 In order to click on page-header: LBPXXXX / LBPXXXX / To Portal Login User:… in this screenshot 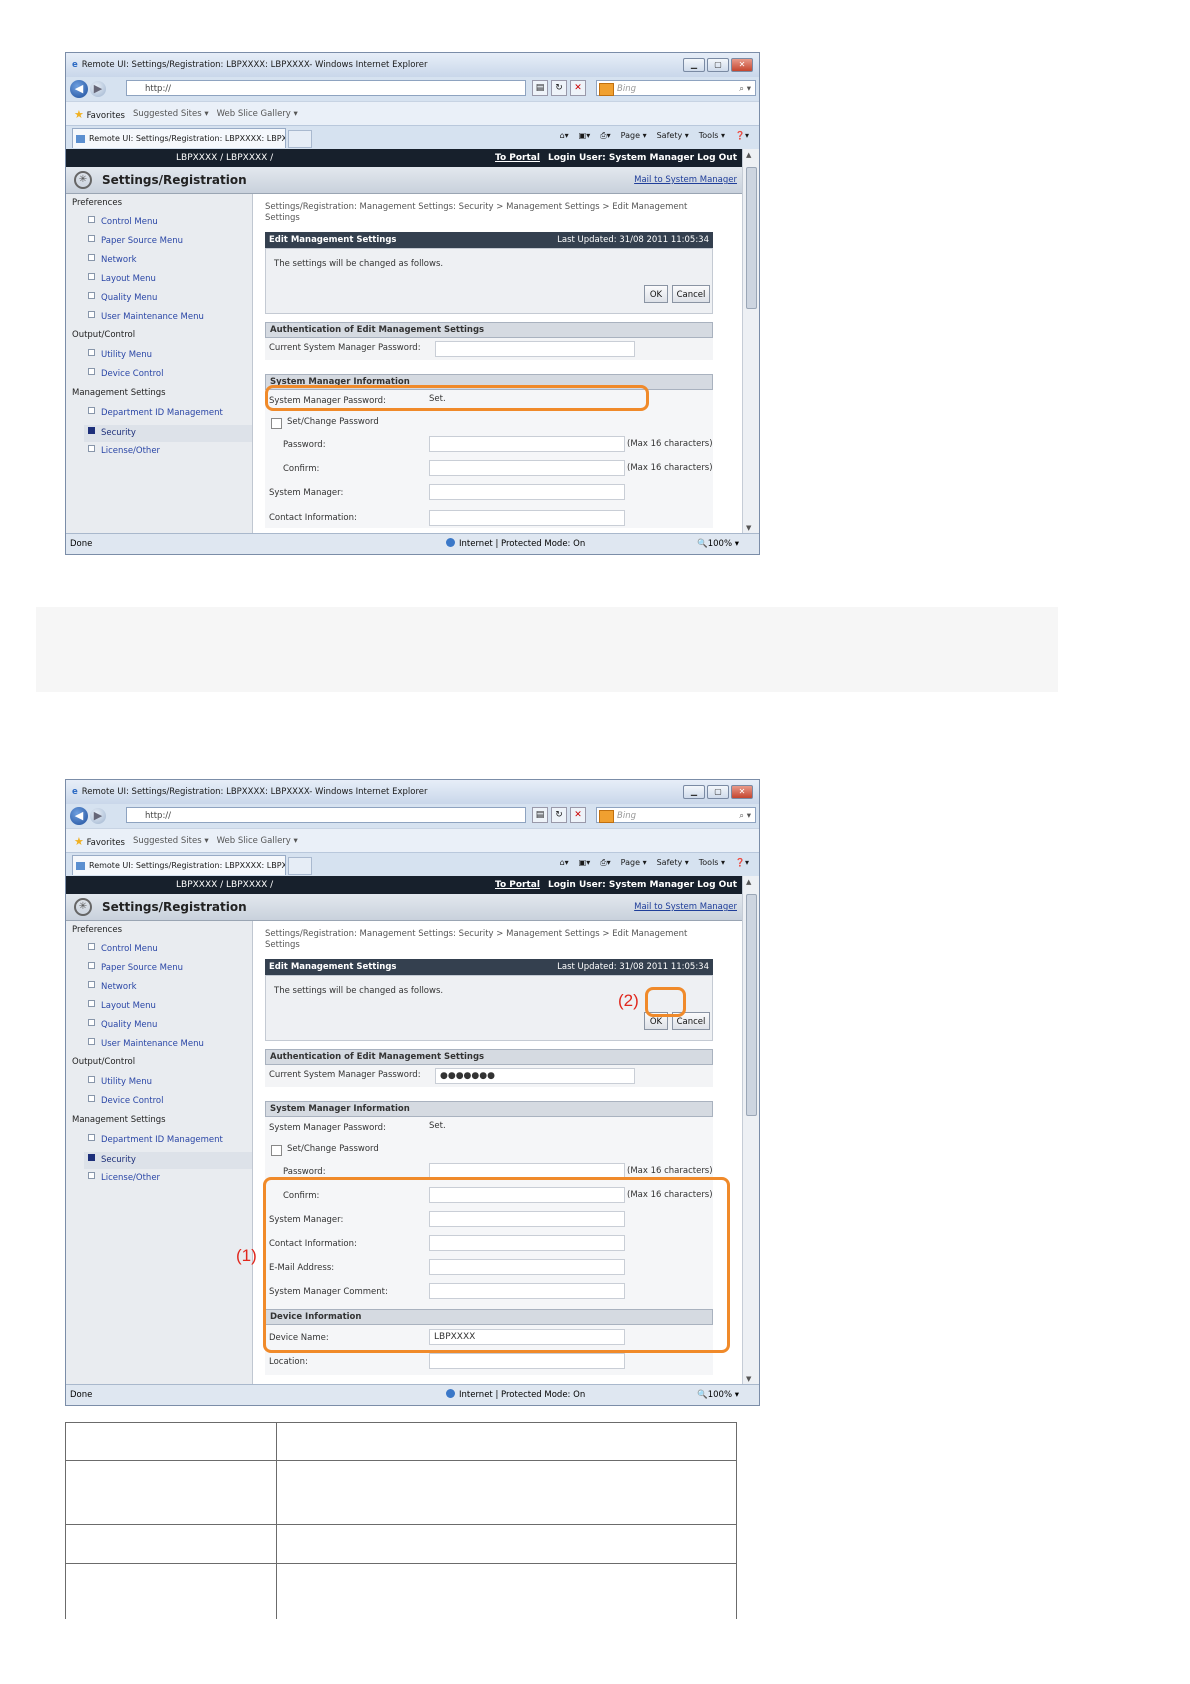, I will do `click(404, 158)`.